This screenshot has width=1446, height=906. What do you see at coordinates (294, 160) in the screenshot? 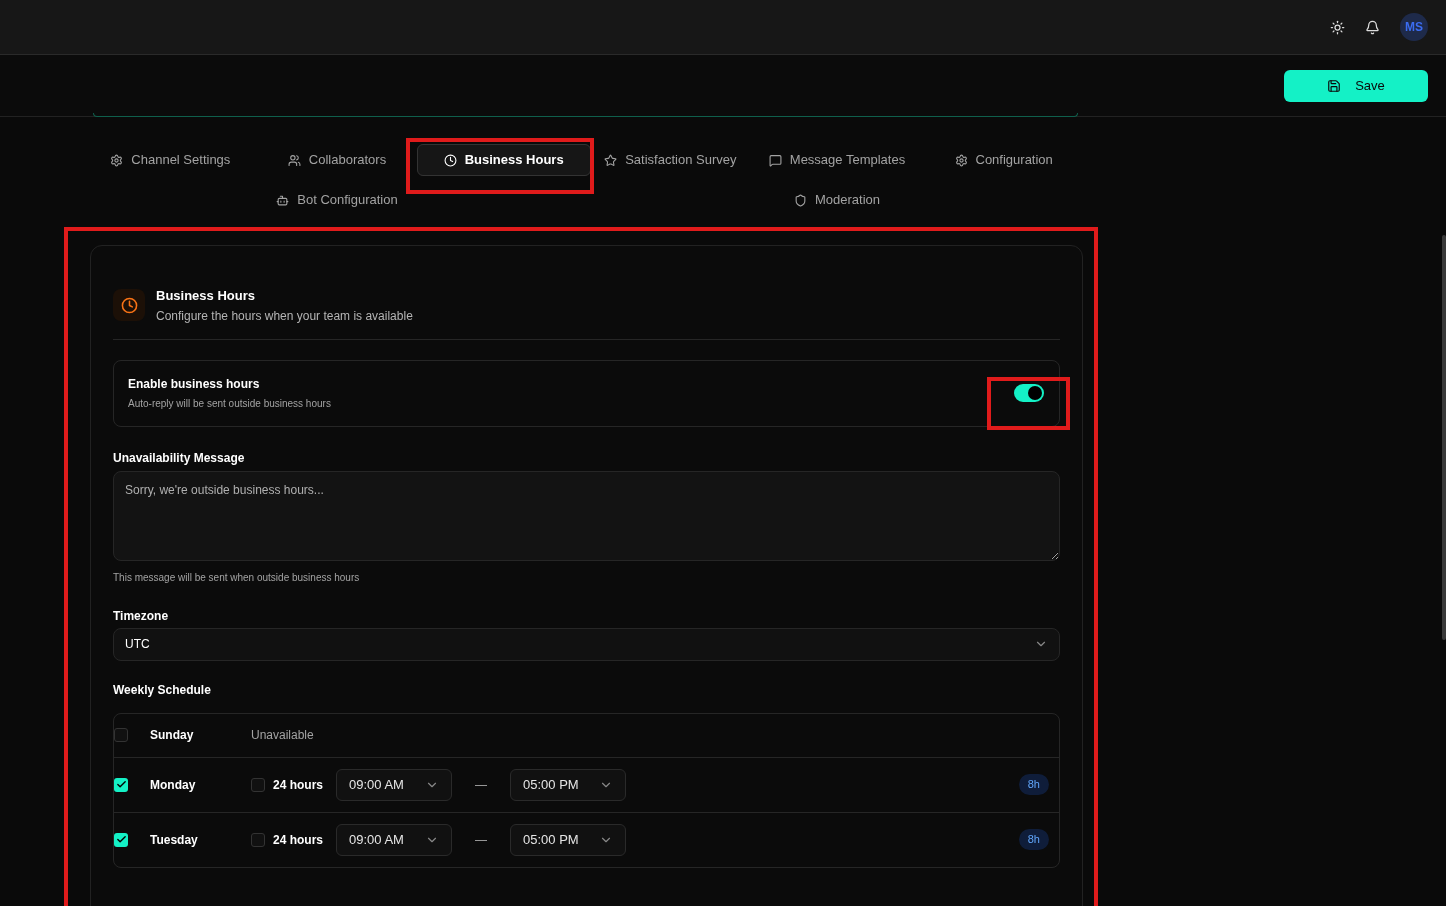
I see `users-icon` at bounding box center [294, 160].